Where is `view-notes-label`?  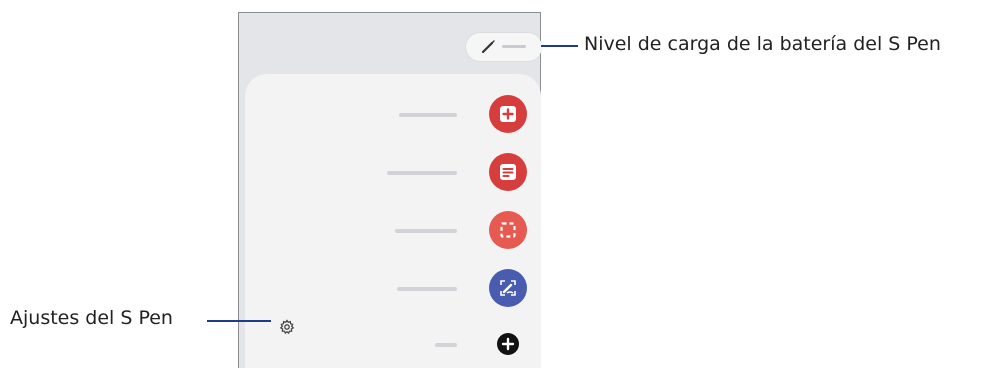
view-notes-label is located at coordinates (422, 173).